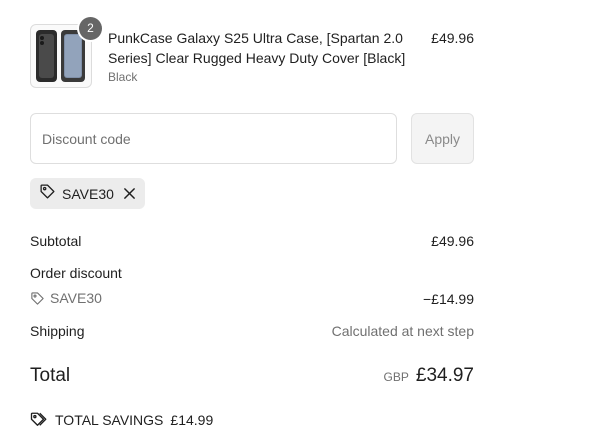 This screenshot has width=605, height=447. I want to click on shipping-value: Calculated at next step, so click(402, 331).